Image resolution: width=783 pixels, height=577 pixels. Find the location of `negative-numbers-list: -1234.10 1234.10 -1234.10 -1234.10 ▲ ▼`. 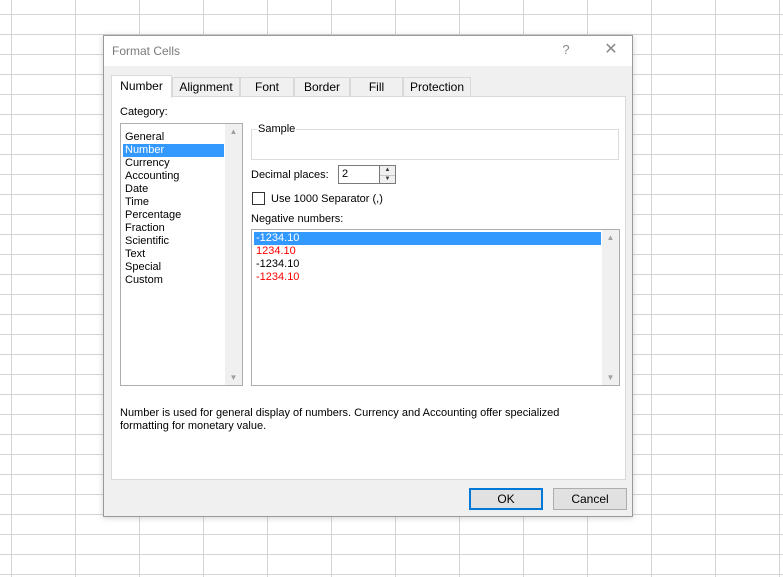

negative-numbers-list: -1234.10 1234.10 -1234.10 -1234.10 ▲ ▼ is located at coordinates (435, 307).